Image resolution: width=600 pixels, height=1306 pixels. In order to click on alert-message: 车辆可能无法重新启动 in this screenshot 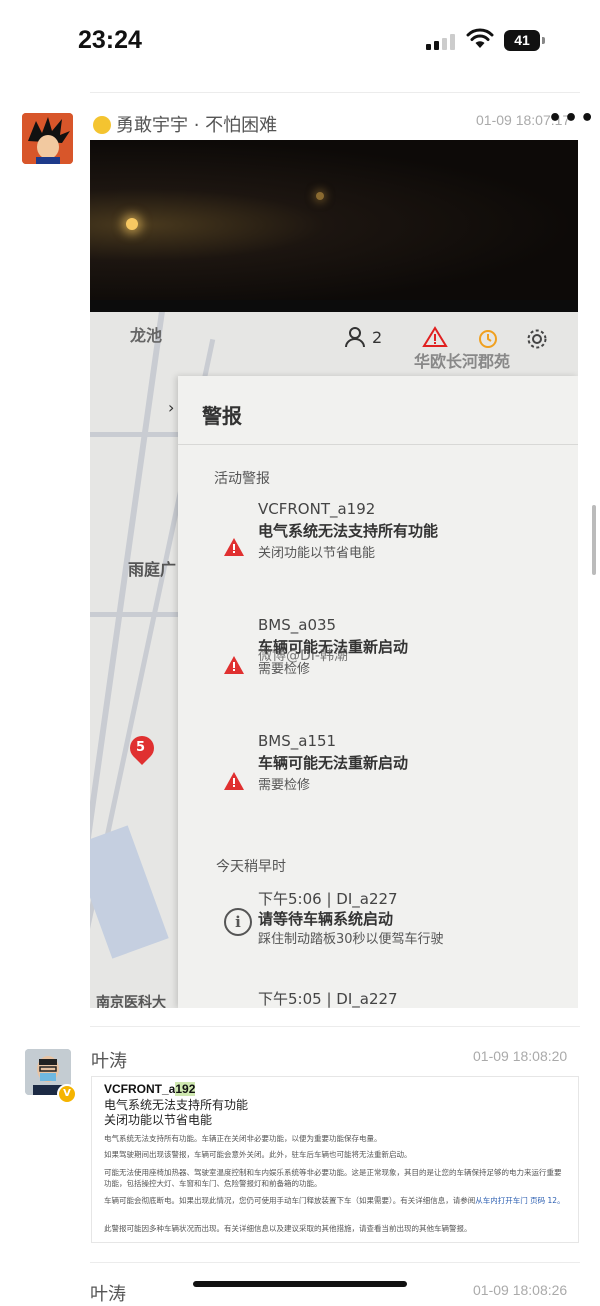, I will do `click(333, 763)`.